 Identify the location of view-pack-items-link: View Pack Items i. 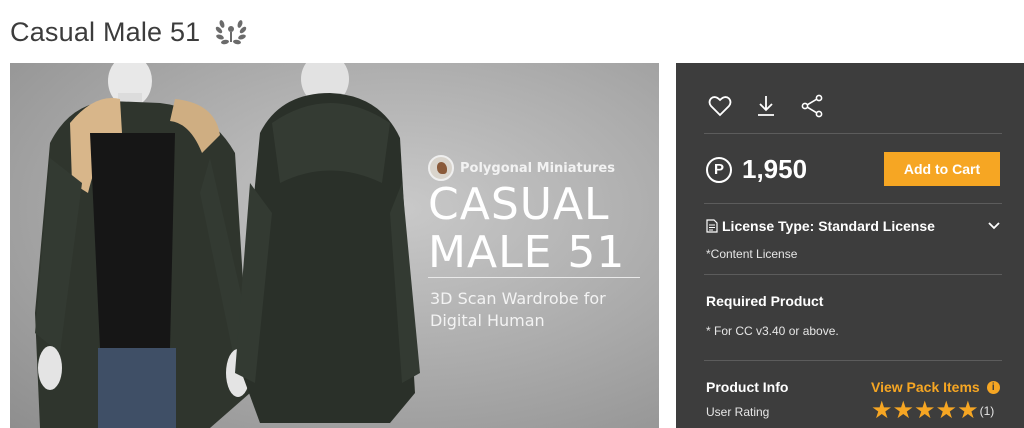
(935, 387).